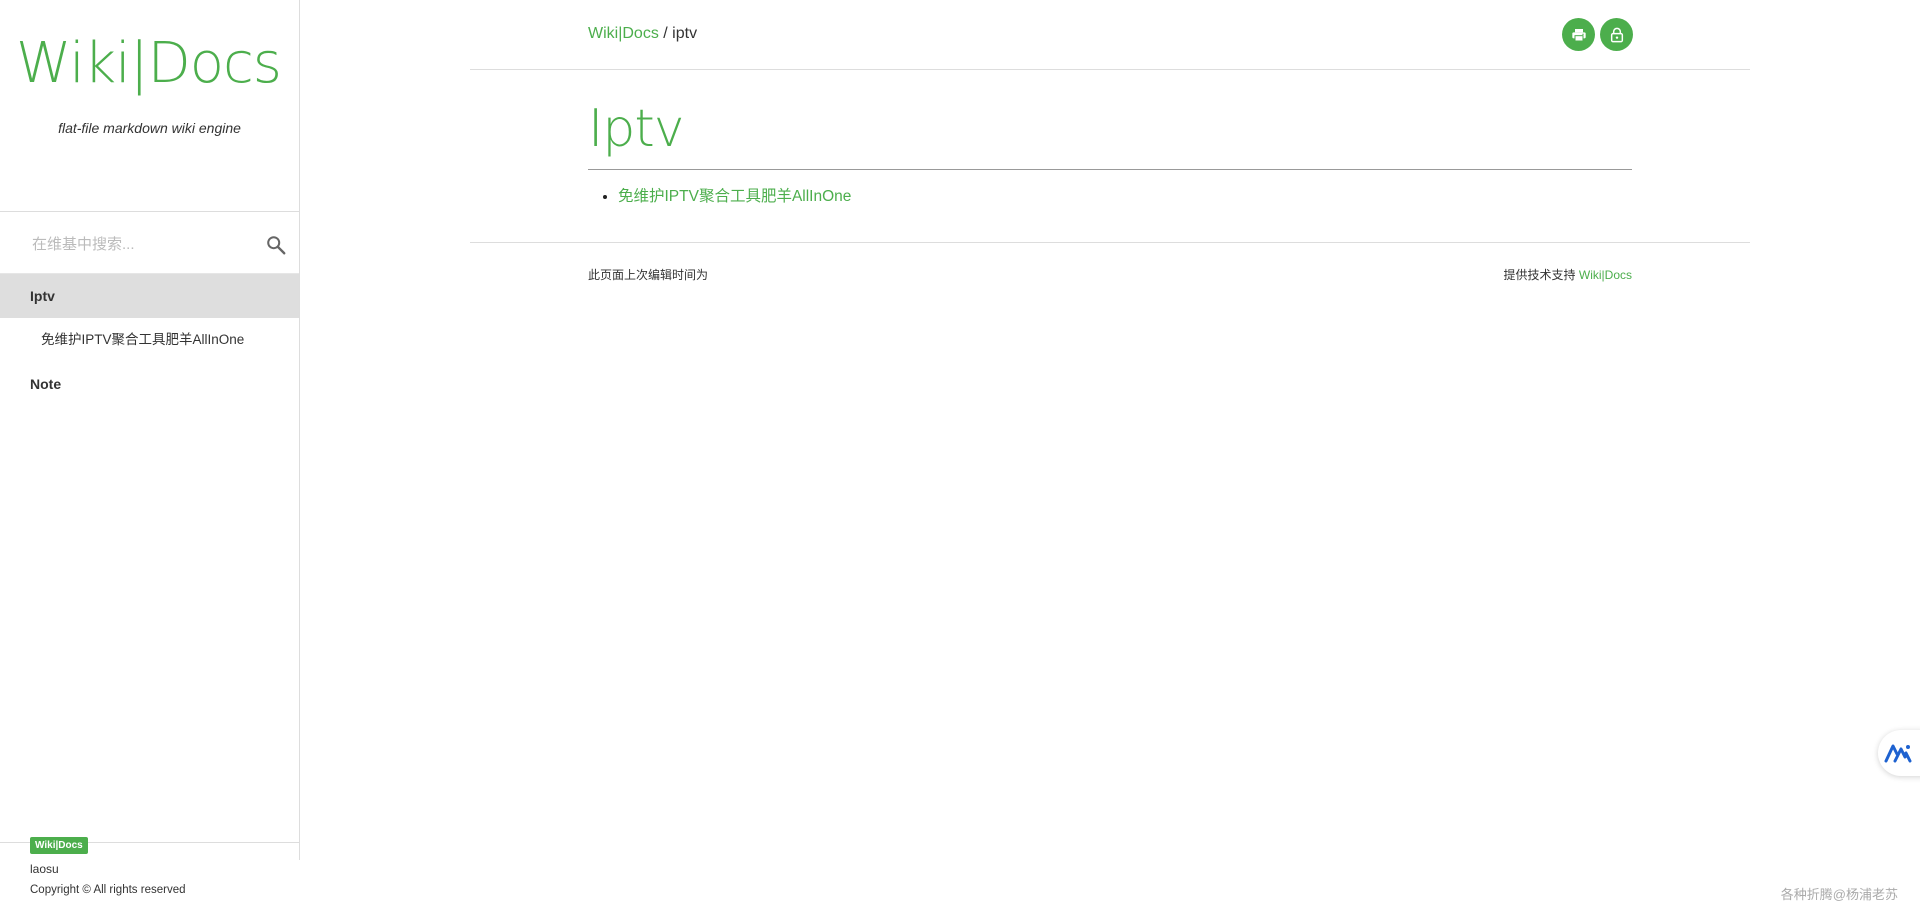 The image size is (1920, 919). Describe the element at coordinates (1184, 195) in the screenshot. I see `list-item: 免维护IPTV聚合工具肥羊AllInOne` at that location.